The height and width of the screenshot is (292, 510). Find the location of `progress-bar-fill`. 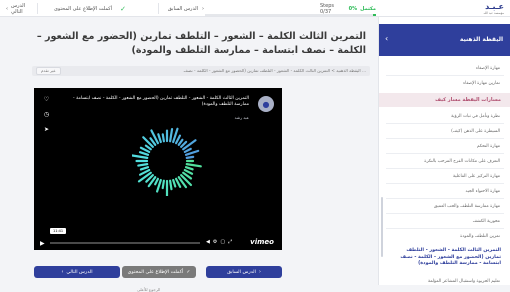

progress-bar-fill is located at coordinates (374, 15).